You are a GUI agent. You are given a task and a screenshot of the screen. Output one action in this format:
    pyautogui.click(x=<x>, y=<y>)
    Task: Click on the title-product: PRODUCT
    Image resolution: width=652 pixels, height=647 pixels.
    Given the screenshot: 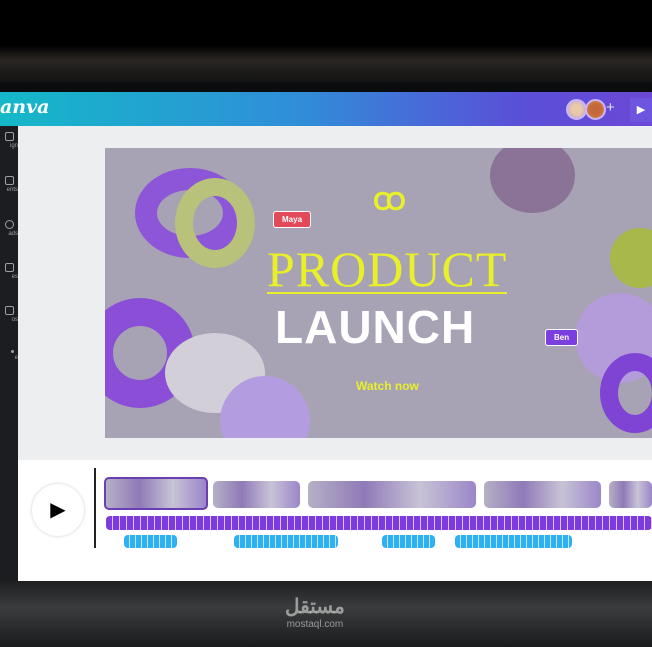 What is the action you would take?
    pyautogui.click(x=387, y=269)
    